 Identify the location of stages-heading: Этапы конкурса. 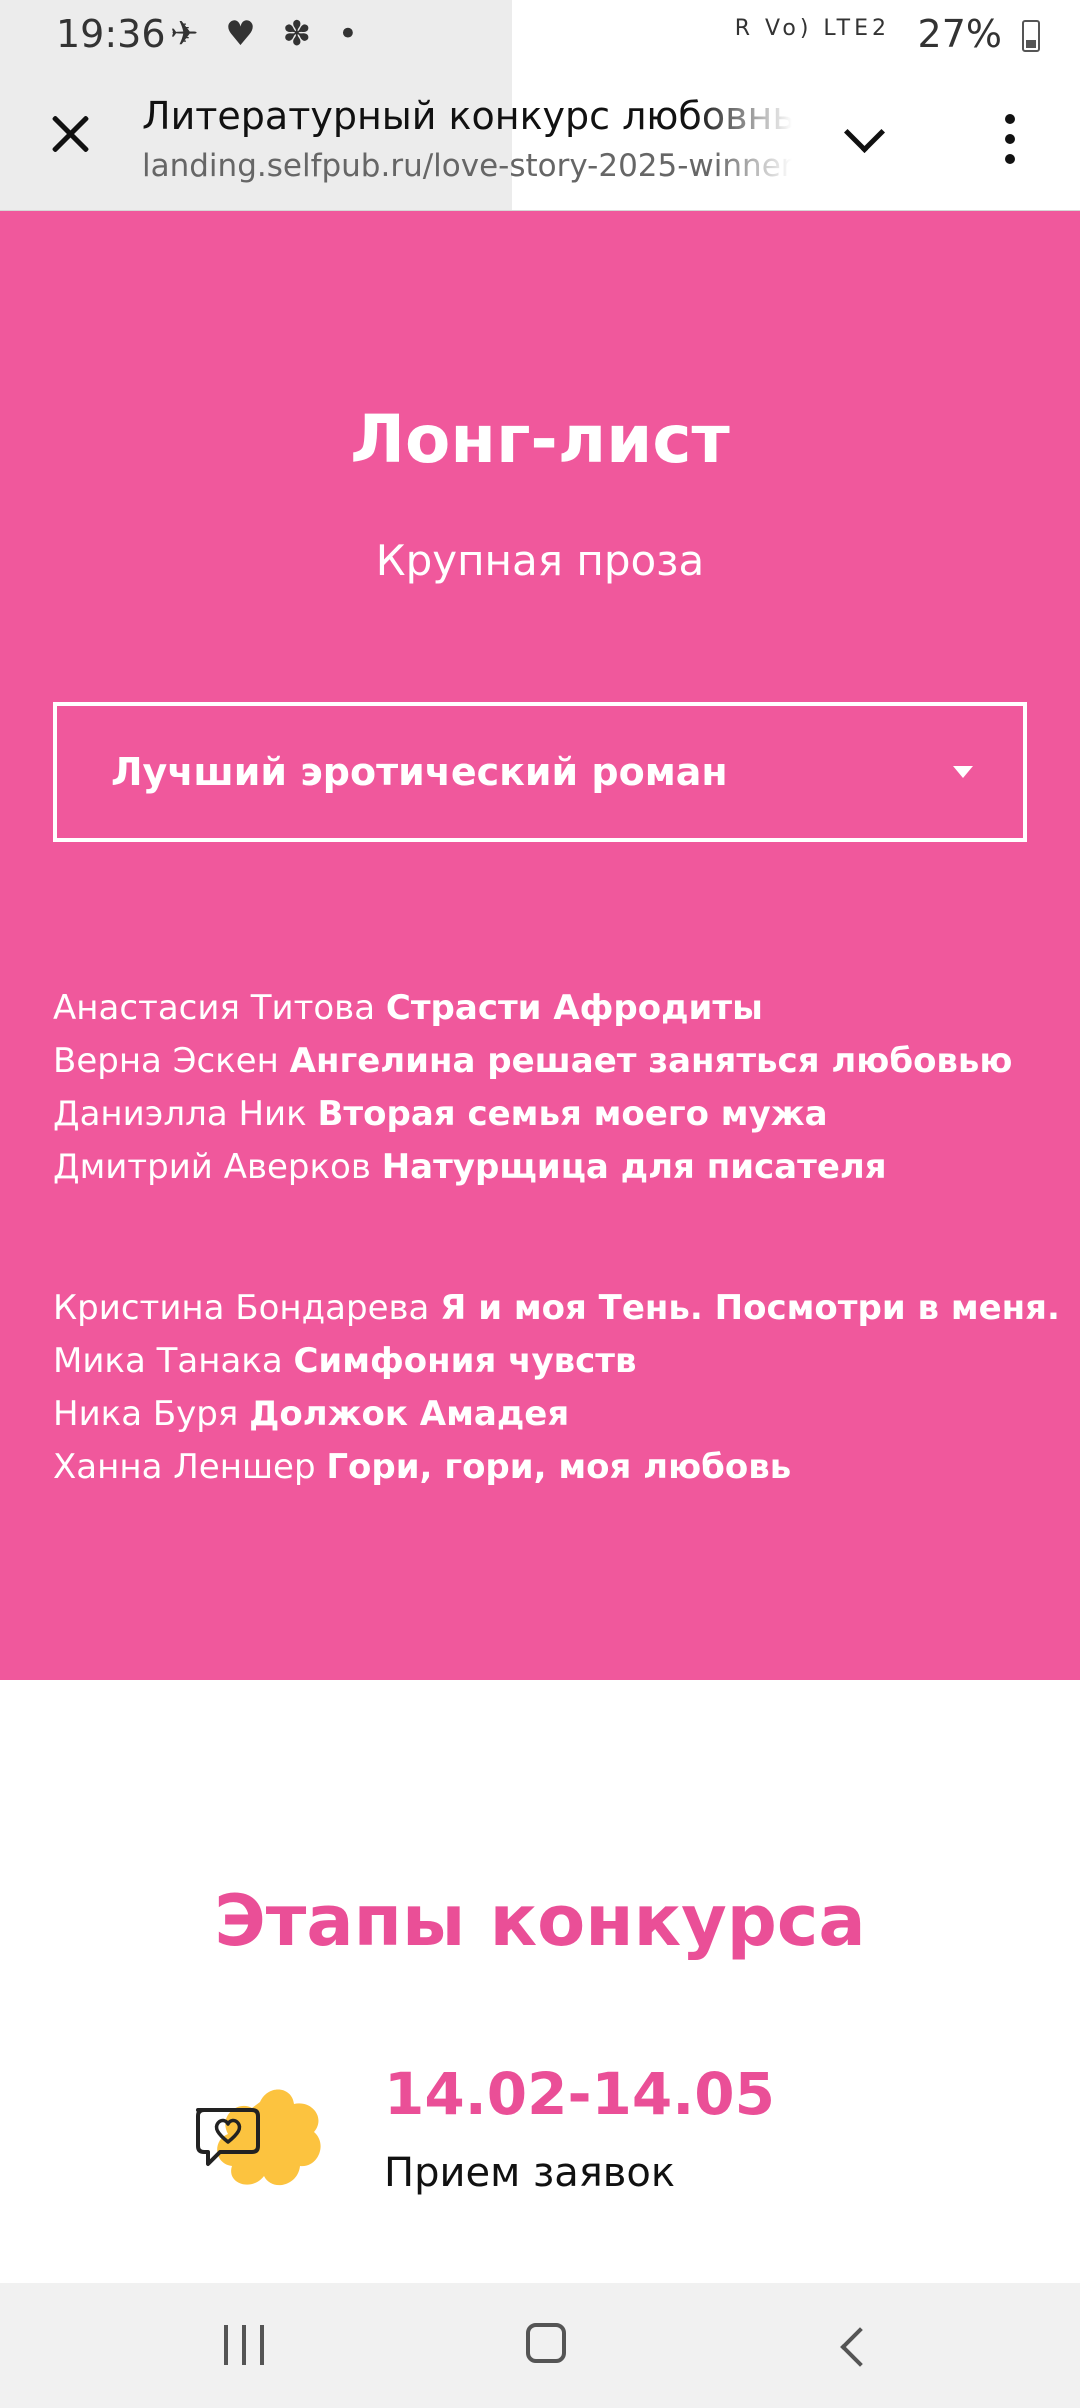
(540, 1921).